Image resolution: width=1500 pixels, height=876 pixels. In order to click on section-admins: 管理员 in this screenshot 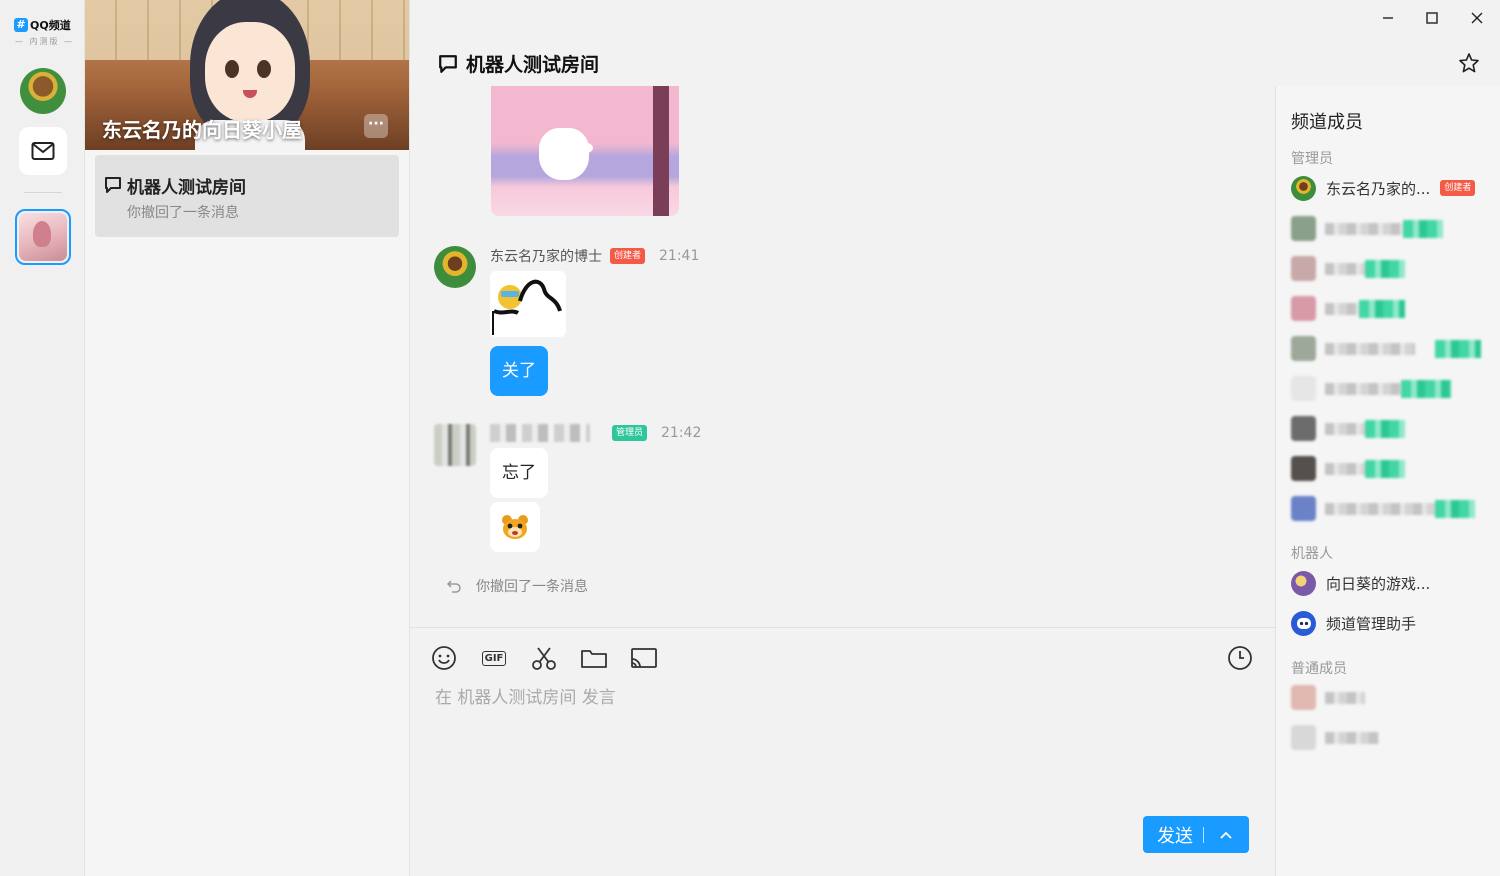, I will do `click(1312, 159)`.